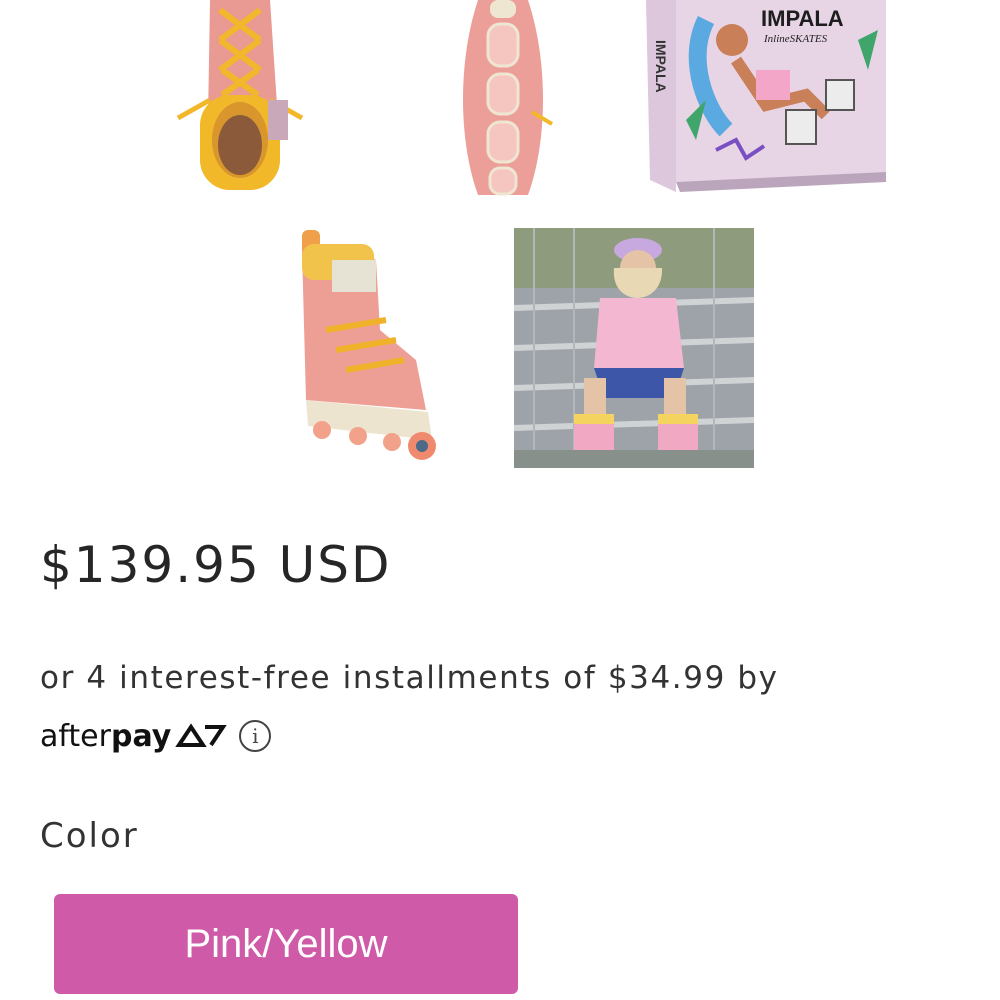  What do you see at coordinates (89, 836) in the screenshot?
I see `color-label: Color` at bounding box center [89, 836].